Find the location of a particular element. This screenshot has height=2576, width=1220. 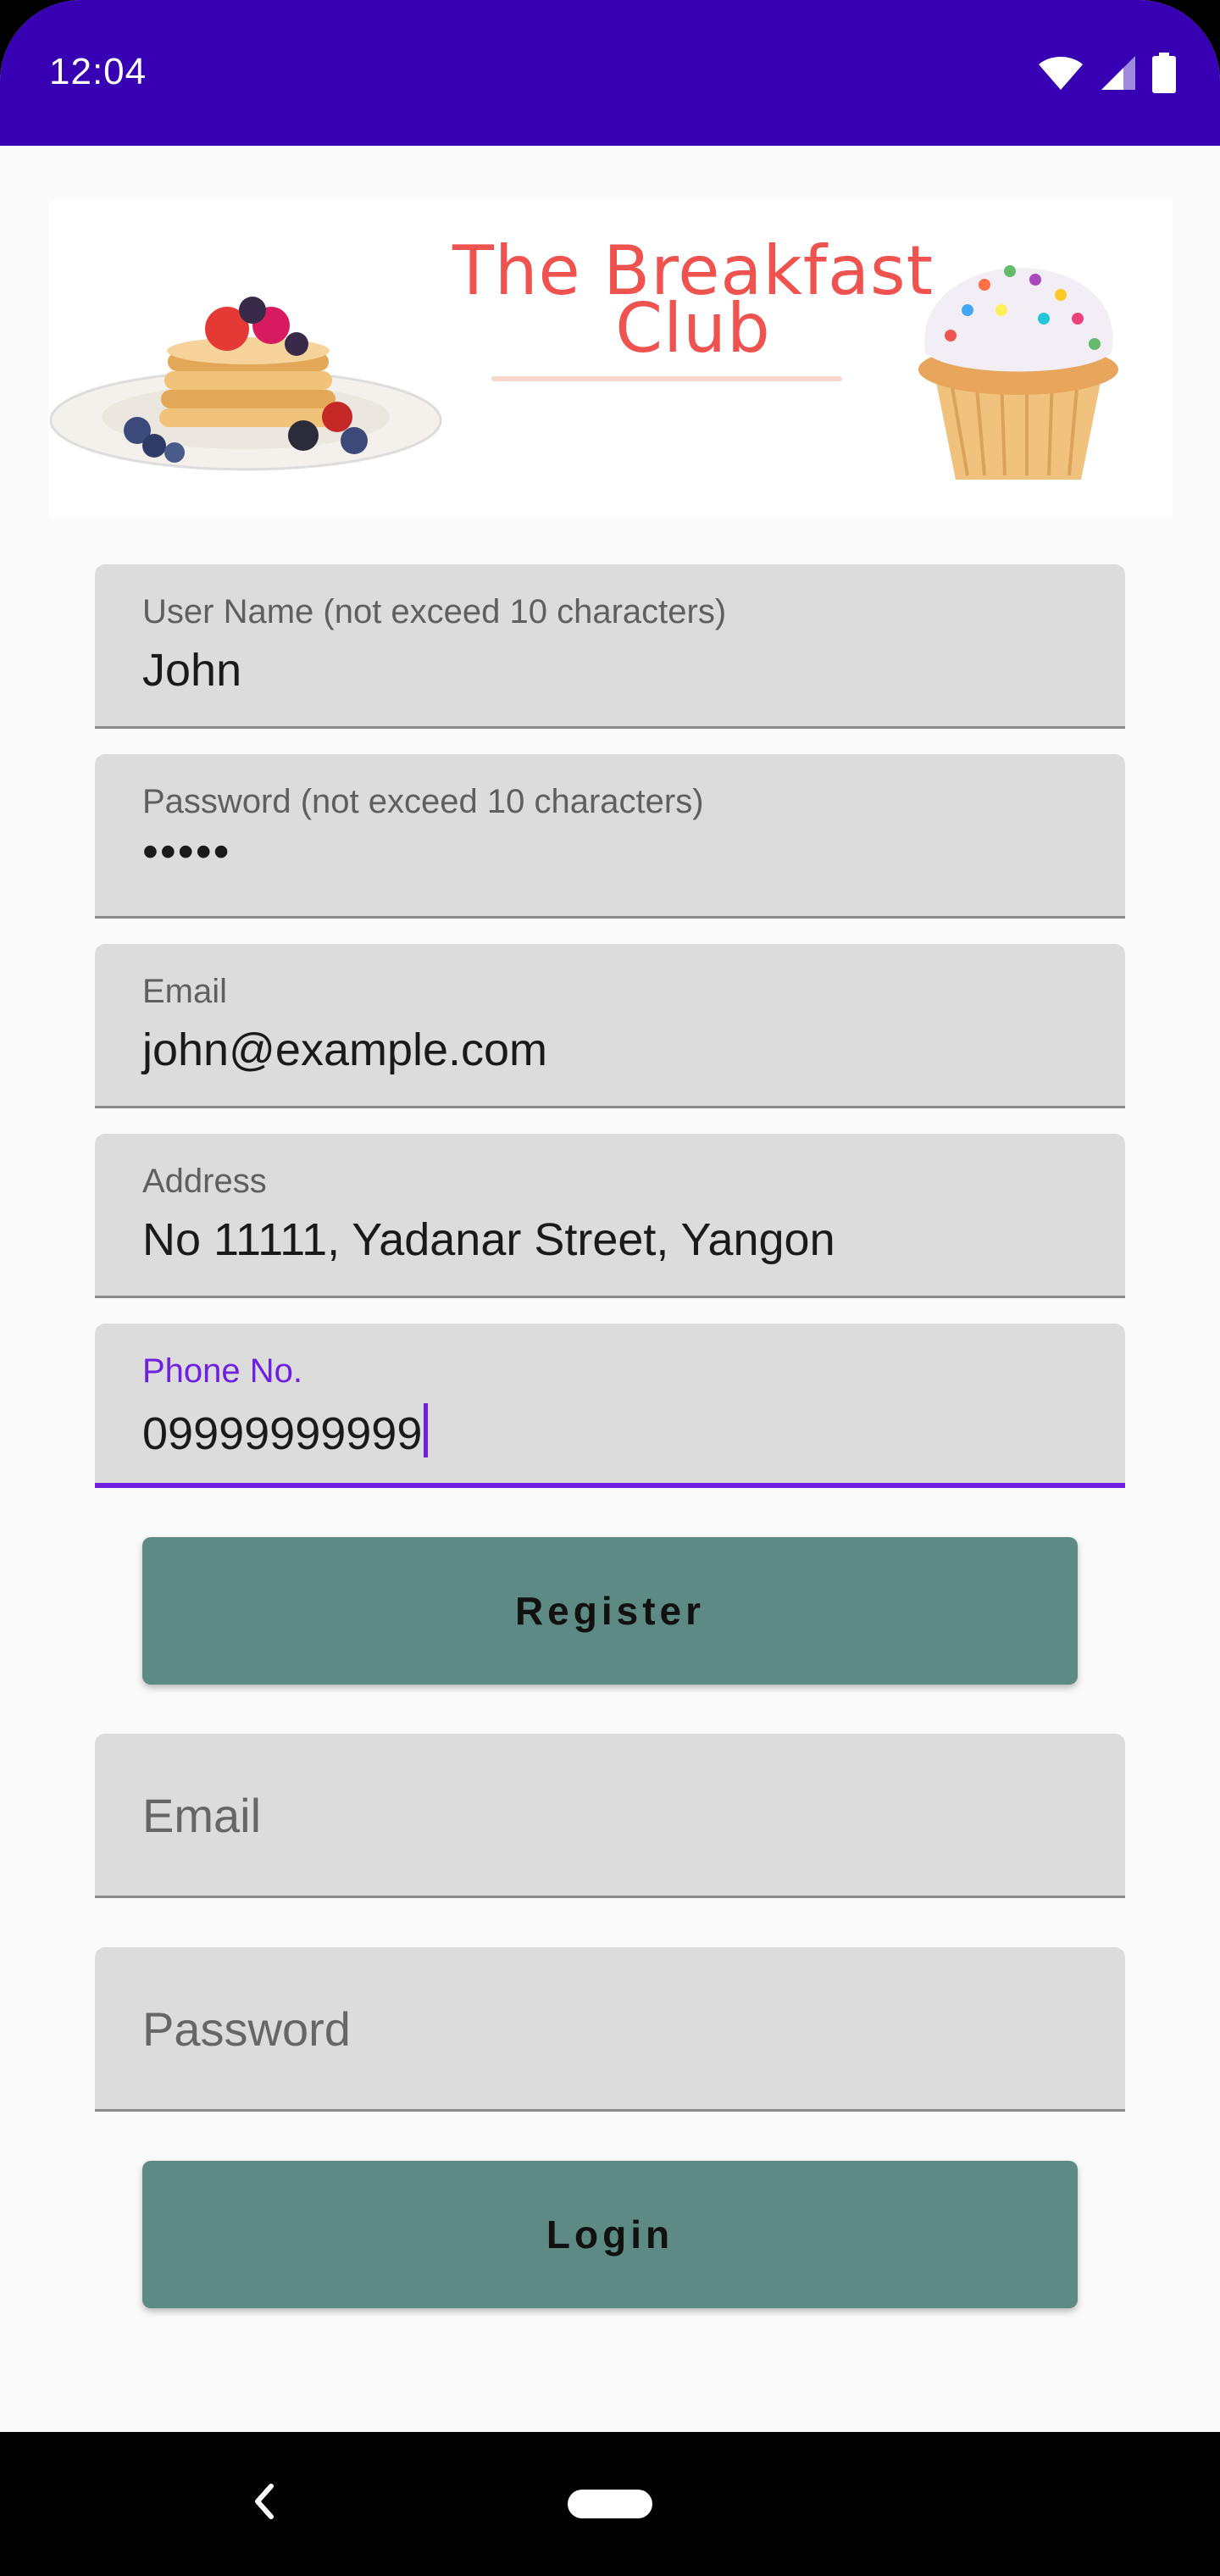

home-pill-icon is located at coordinates (610, 2504).